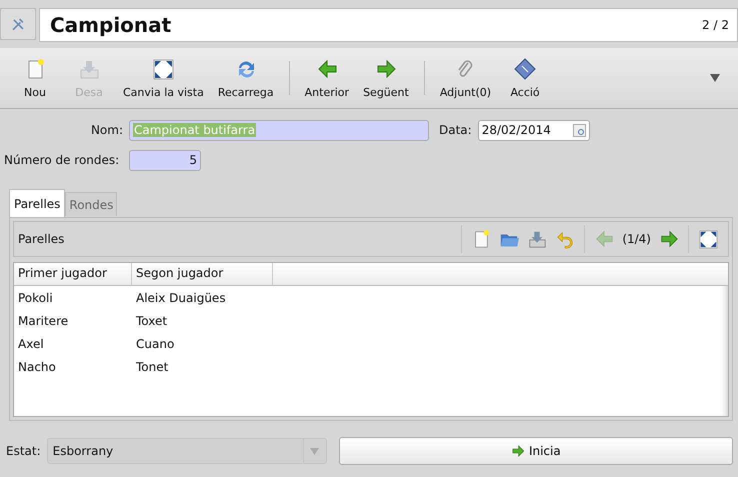 This screenshot has width=738, height=477. I want to click on date-field: 28/02/2014, so click(534, 130).